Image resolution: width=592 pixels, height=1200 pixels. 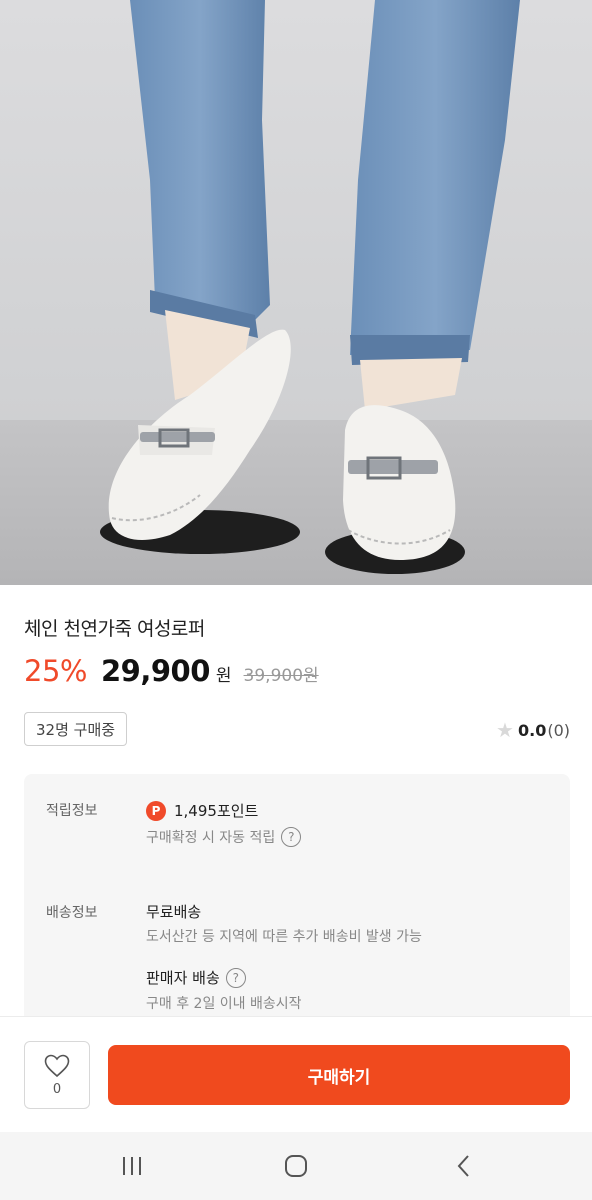 What do you see at coordinates (72, 913) in the screenshot?
I see `shipping-label: 배송정보` at bounding box center [72, 913].